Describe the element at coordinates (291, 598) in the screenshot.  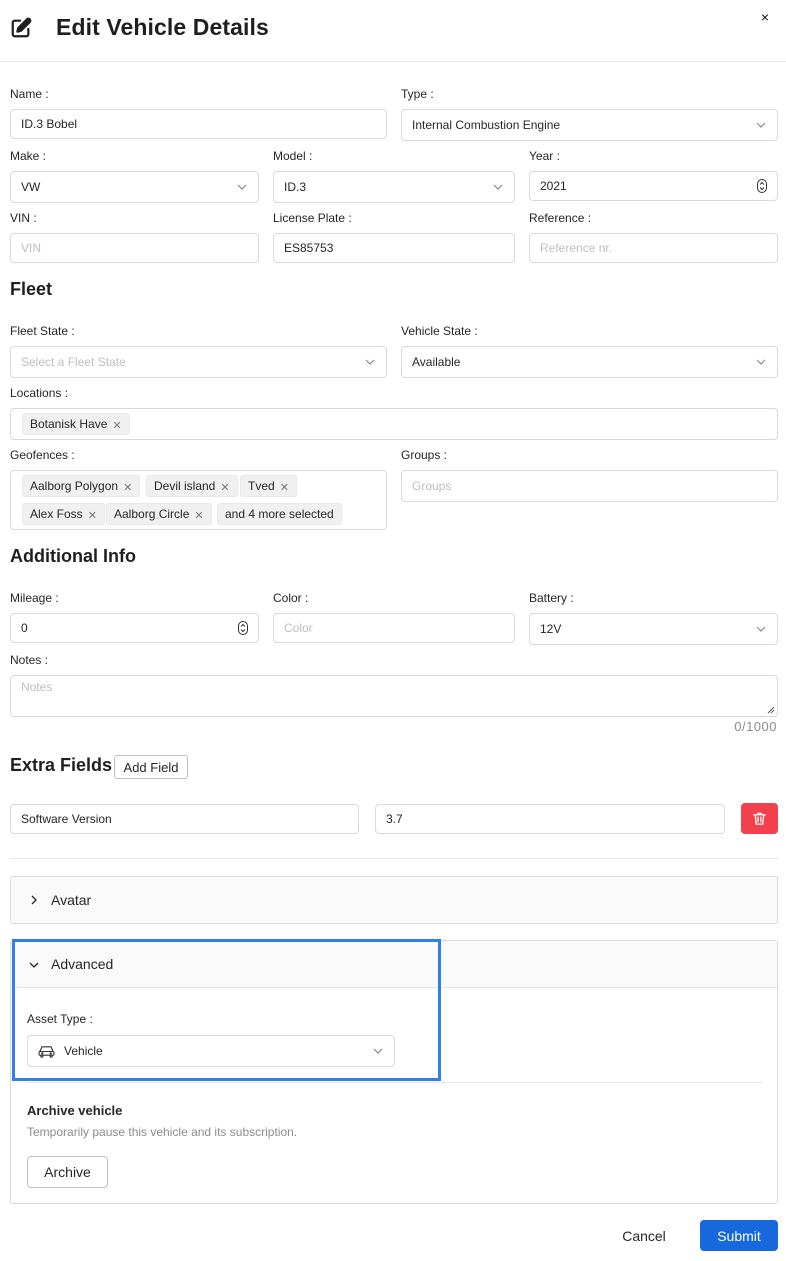
I see `color-label: Color :` at that location.